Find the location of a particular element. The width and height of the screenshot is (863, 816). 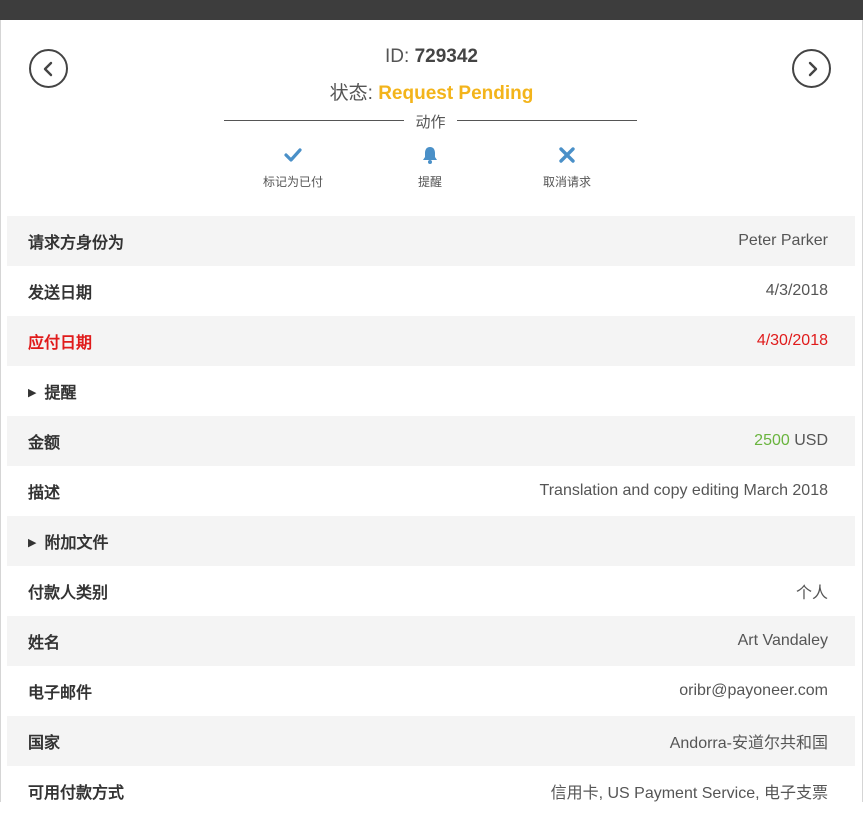

country-value: Andorra-安道尔共和国 is located at coordinates (748, 743).